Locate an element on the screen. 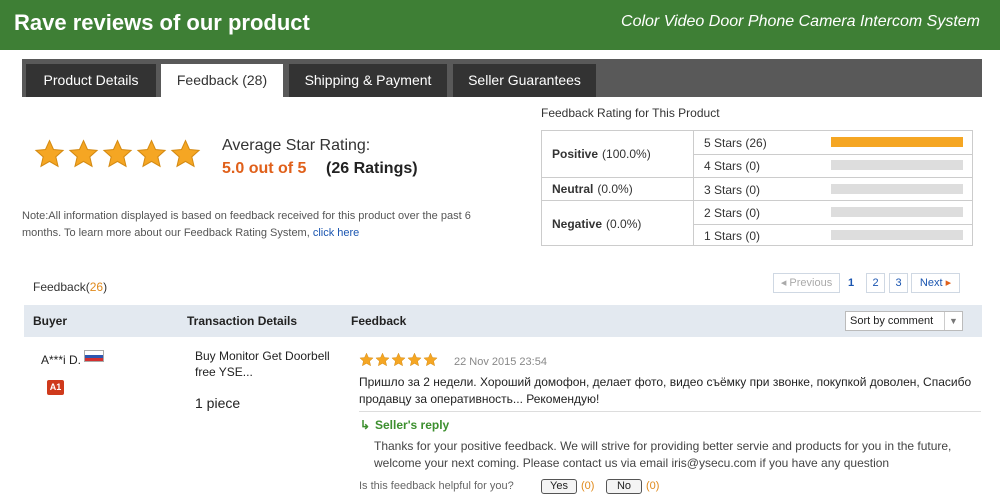  helpful-no-count: (0) is located at coordinates (653, 486).